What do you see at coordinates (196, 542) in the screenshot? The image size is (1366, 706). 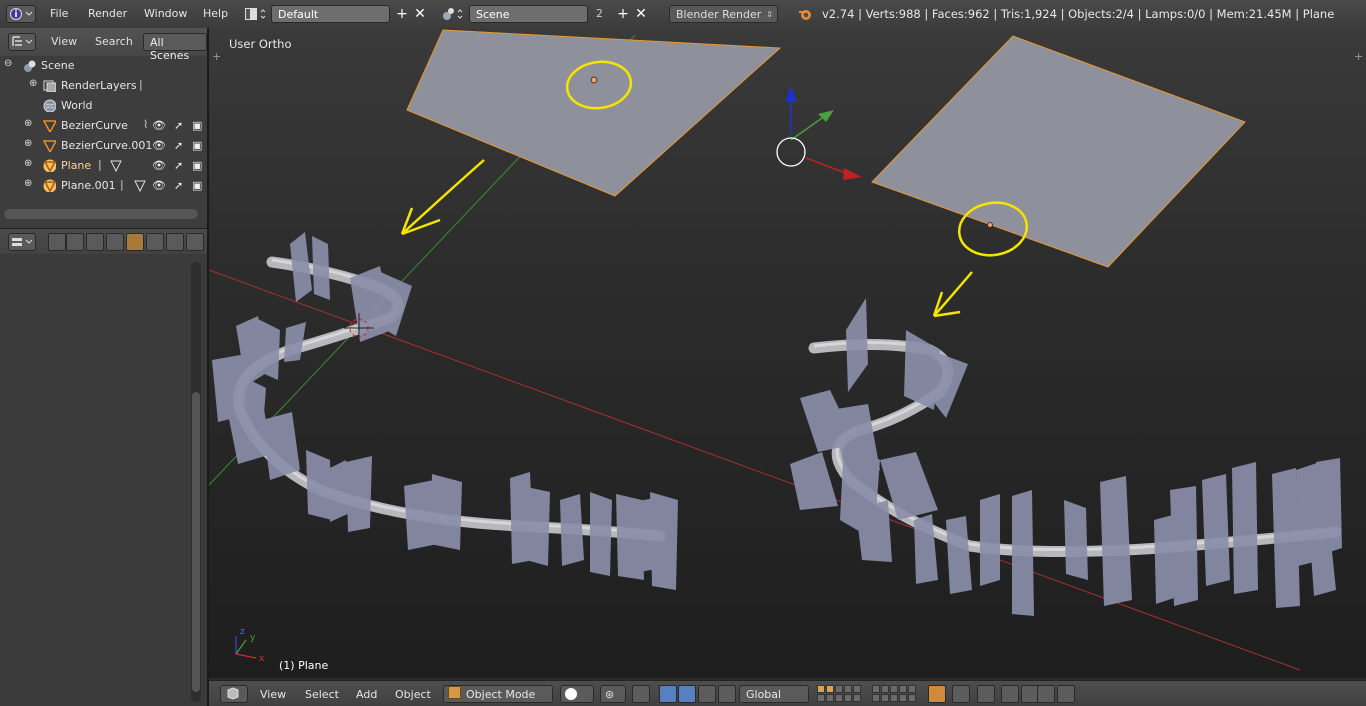 I see `scrollbar-thumb` at bounding box center [196, 542].